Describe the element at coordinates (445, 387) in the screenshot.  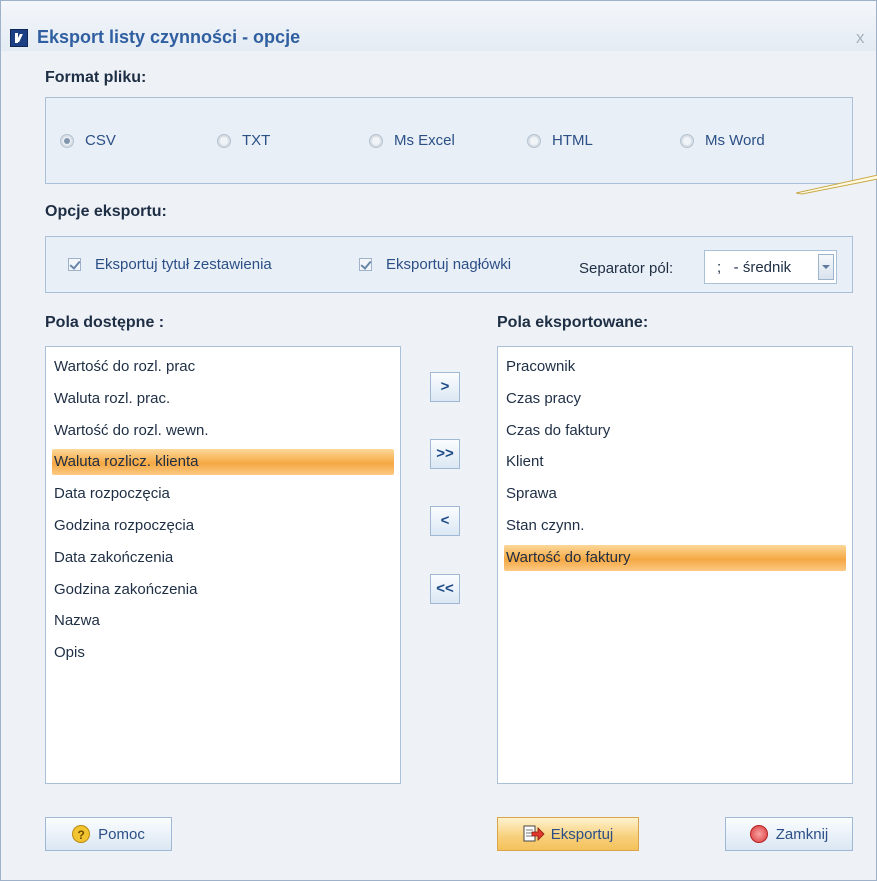
I see `add-field-button: >` at that location.